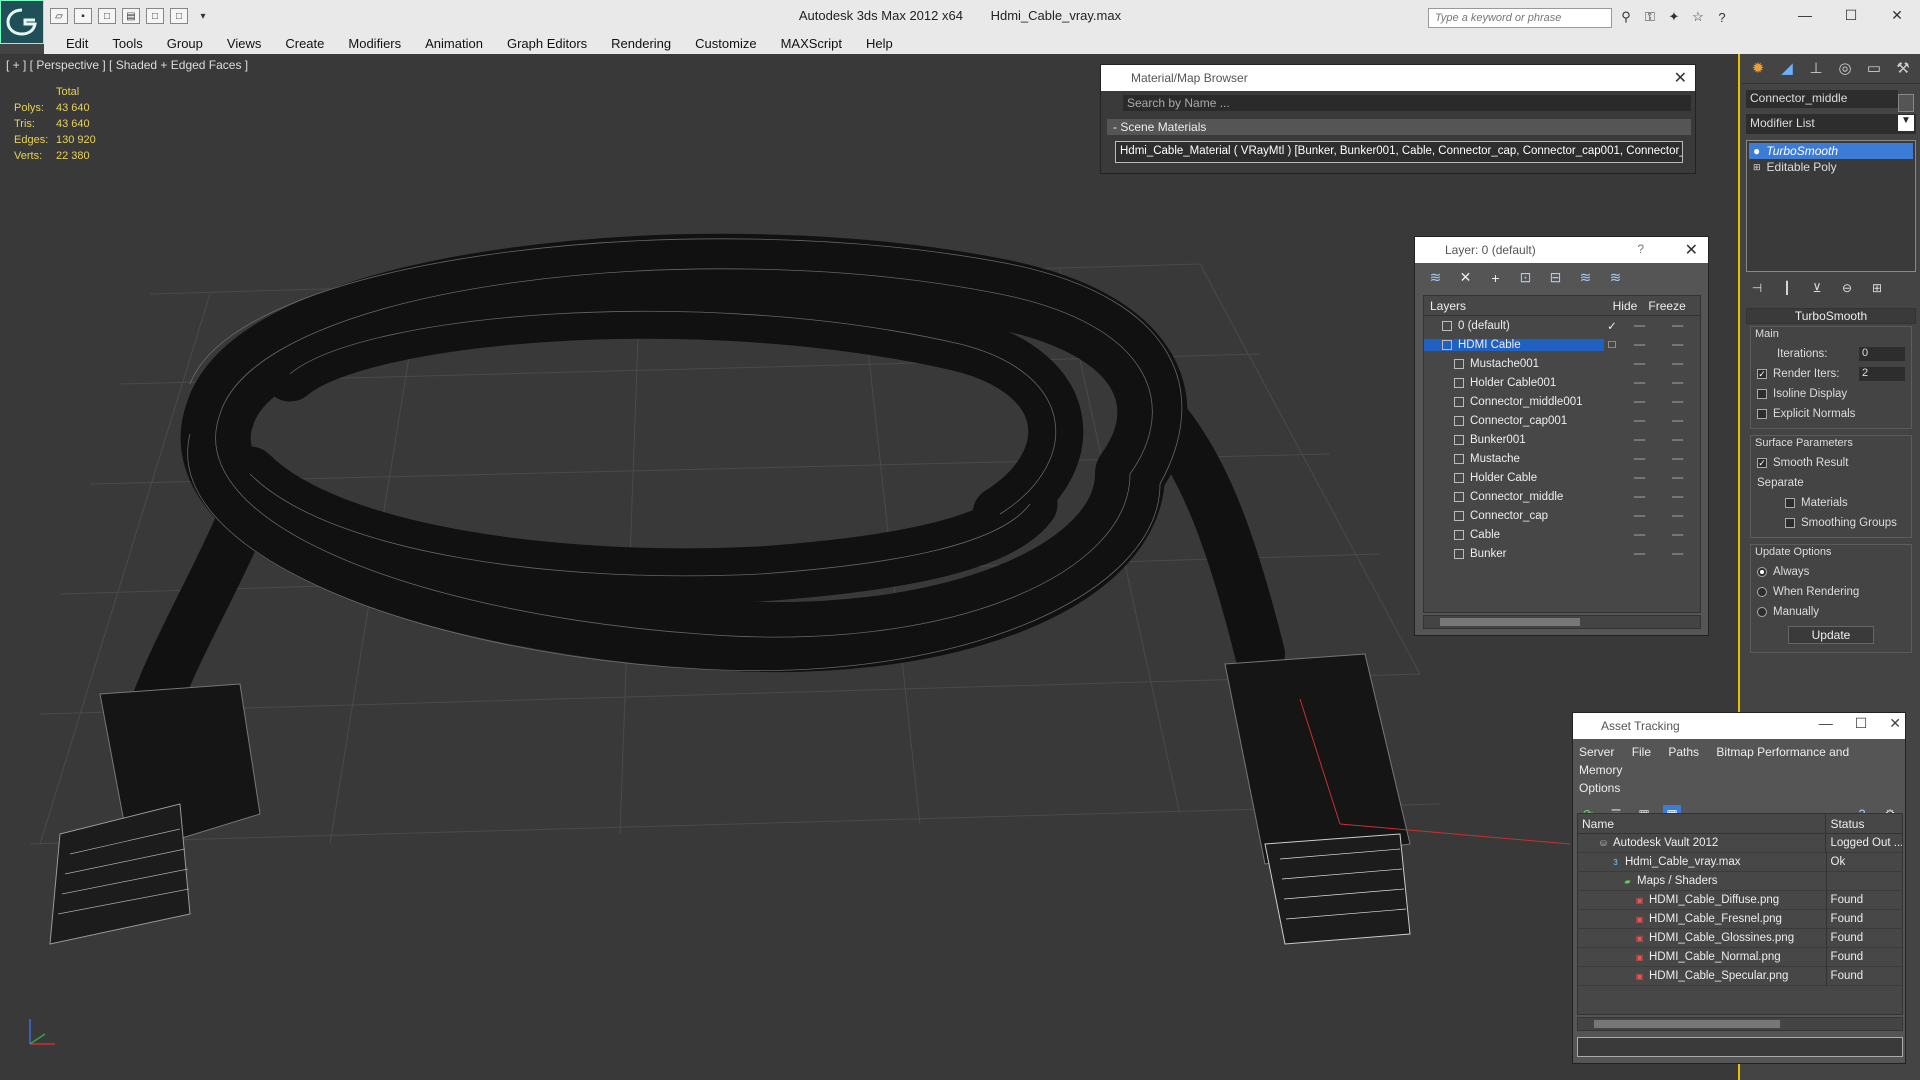 Image resolution: width=1920 pixels, height=1080 pixels. What do you see at coordinates (1831, 151) in the screenshot?
I see `stack-item-turbosmooth: ● TurboSmooth` at bounding box center [1831, 151].